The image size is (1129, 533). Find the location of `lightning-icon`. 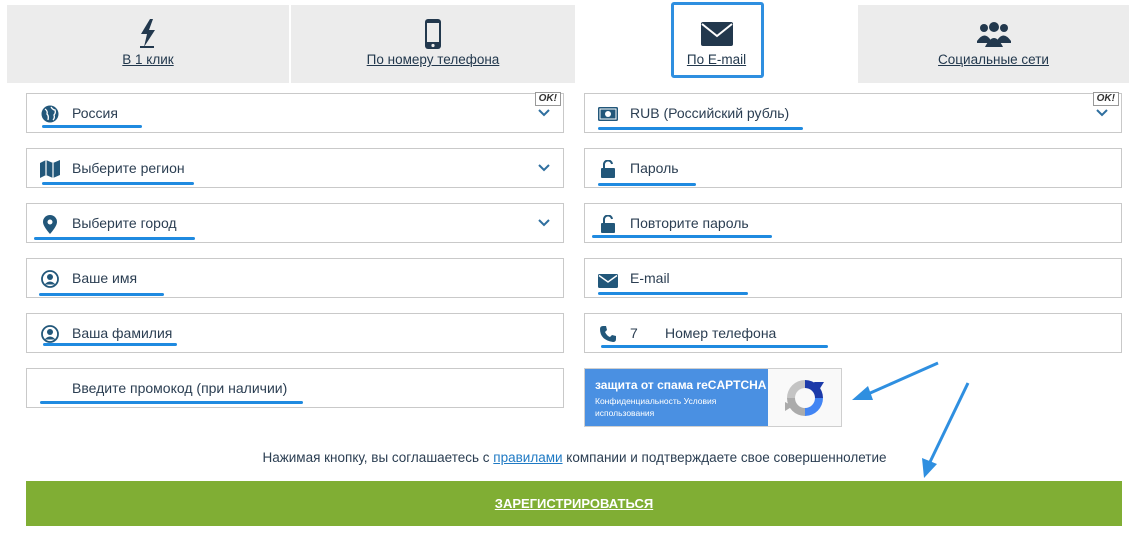

lightning-icon is located at coordinates (148, 34).